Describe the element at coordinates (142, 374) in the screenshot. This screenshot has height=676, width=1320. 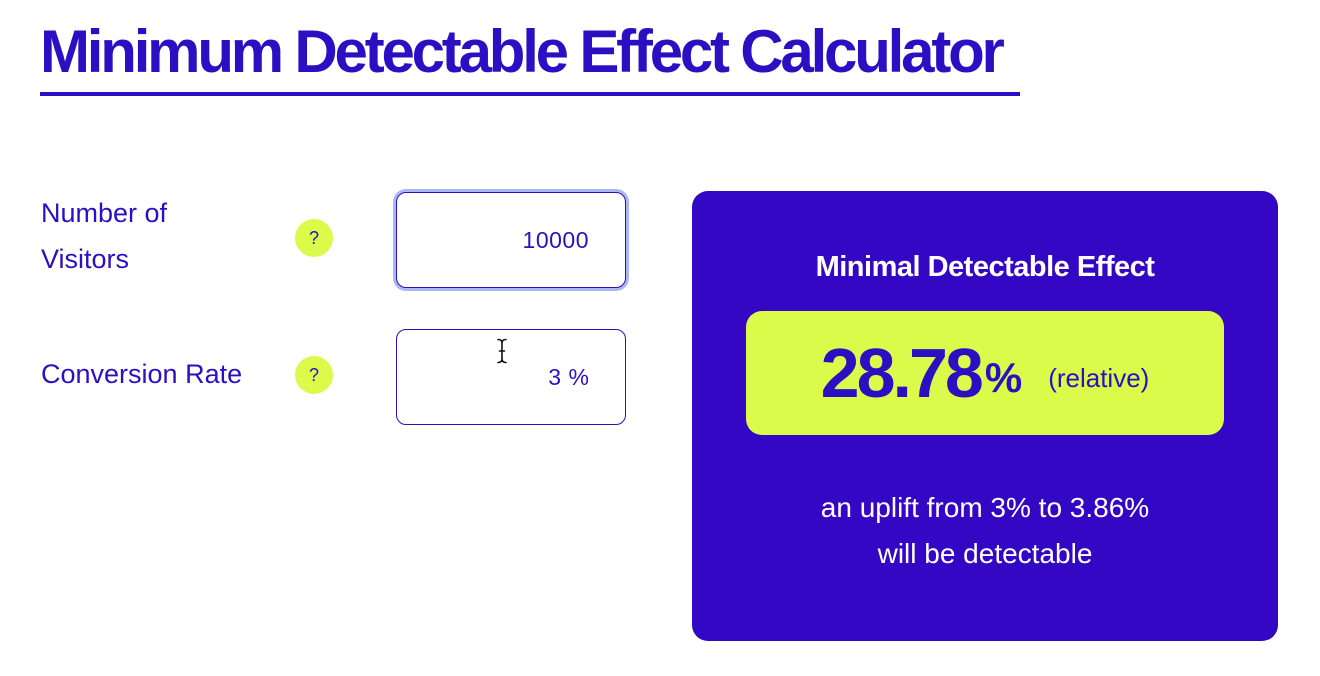
I see `conversion-rate-label: Conversion Rate` at that location.